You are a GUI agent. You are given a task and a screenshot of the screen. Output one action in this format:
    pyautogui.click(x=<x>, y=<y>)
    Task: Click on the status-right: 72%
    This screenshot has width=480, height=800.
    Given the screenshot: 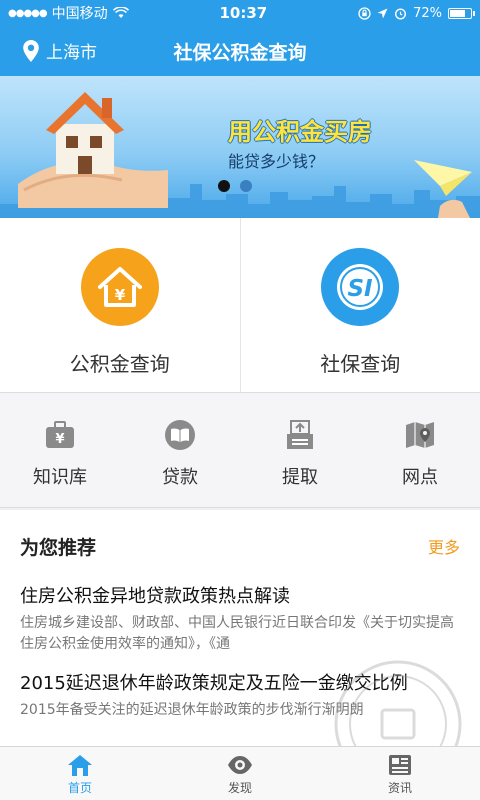 What is the action you would take?
    pyautogui.click(x=416, y=13)
    